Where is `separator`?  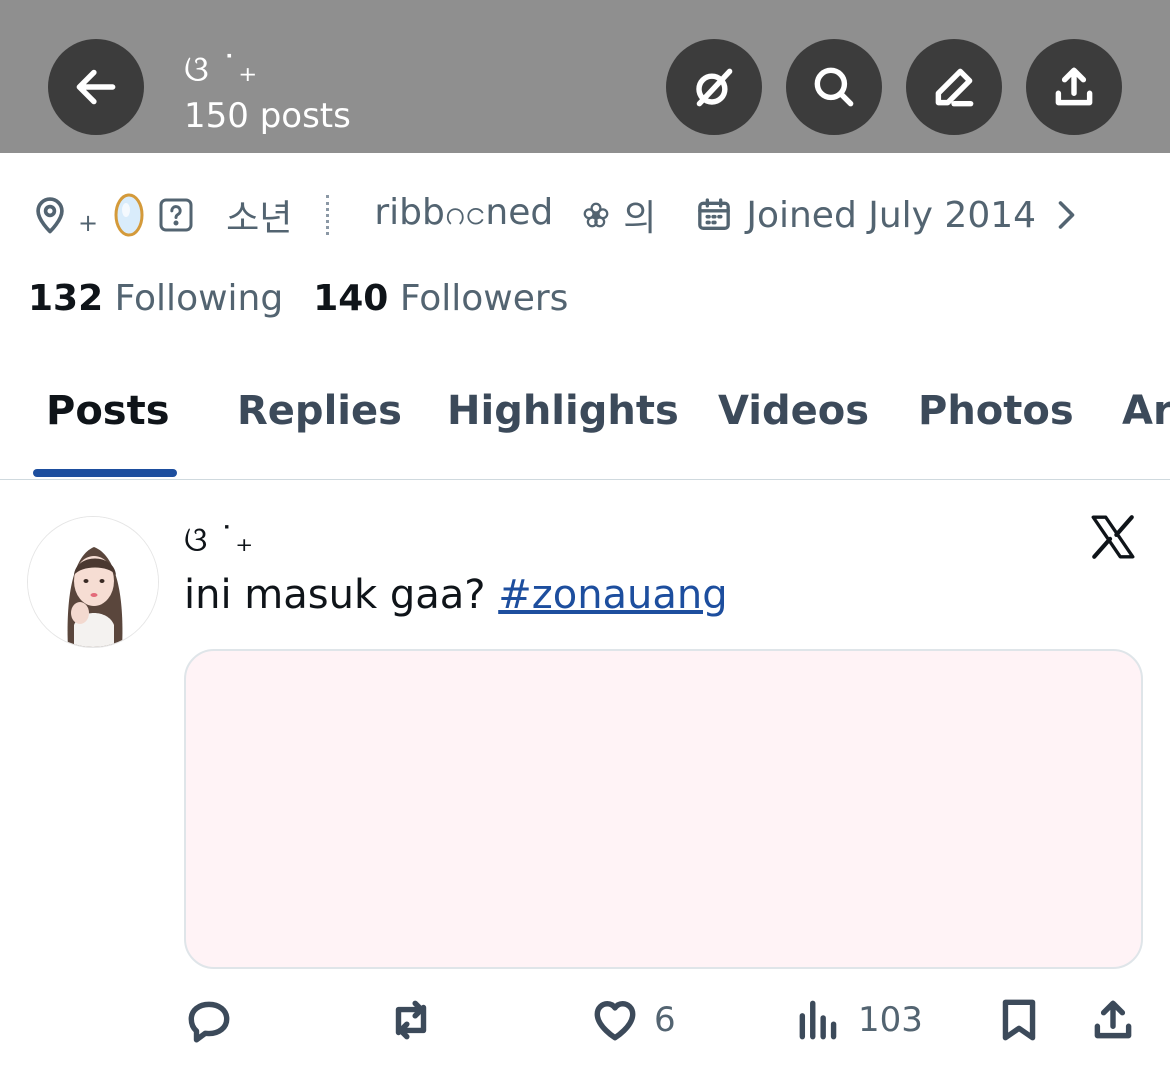
separator is located at coordinates (328, 215).